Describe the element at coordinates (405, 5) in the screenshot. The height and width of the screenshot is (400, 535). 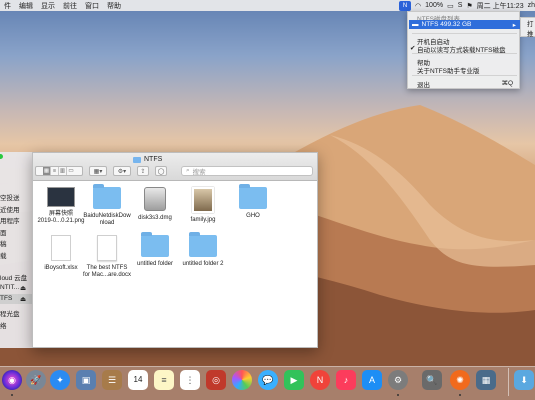
I see `ntfs-menubar-icon: N` at that location.